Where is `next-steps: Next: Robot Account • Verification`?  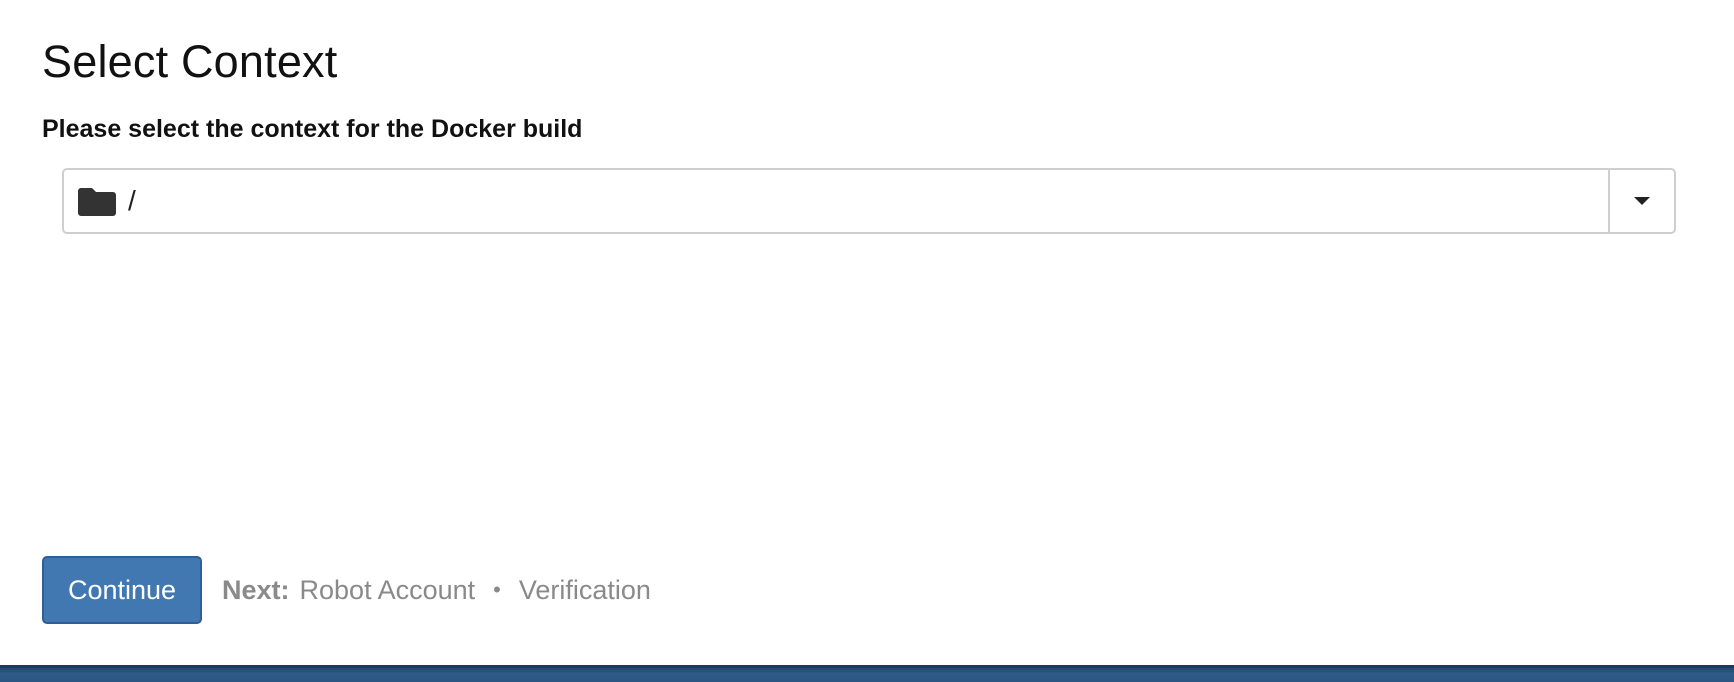 next-steps: Next: Robot Account • Verification is located at coordinates (436, 590).